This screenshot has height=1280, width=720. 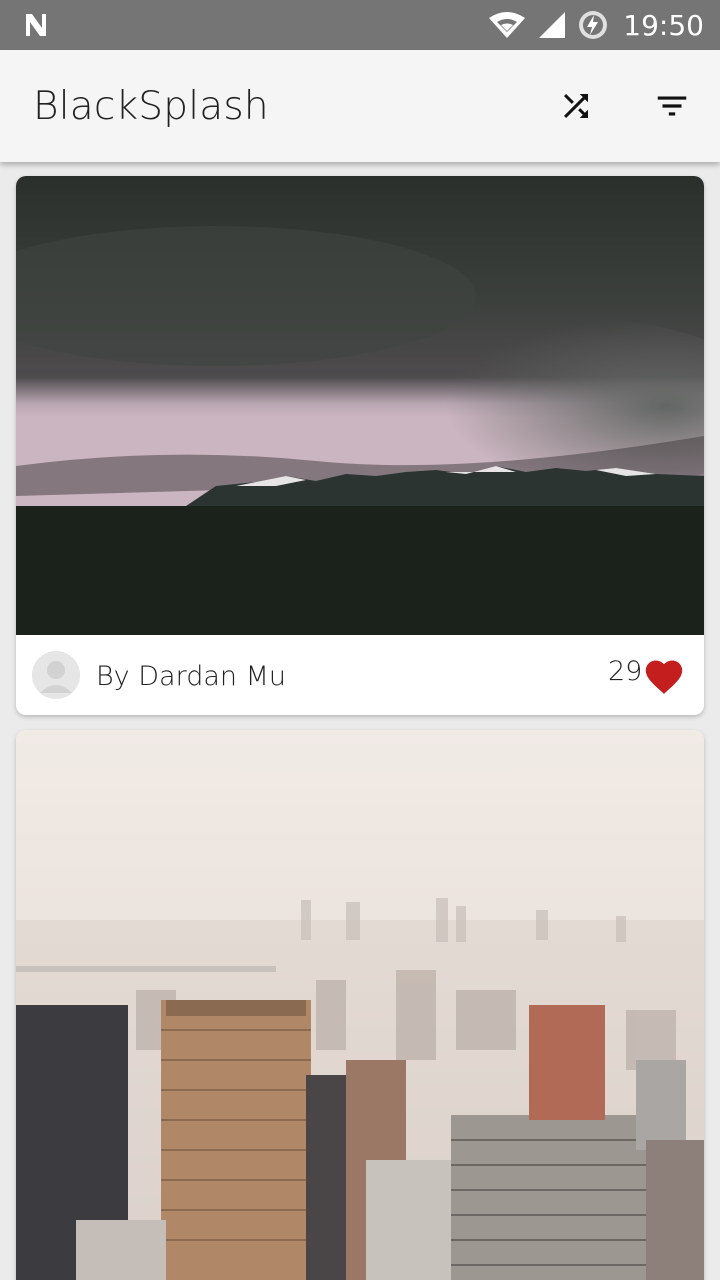 I want to click on battery-charging-icon, so click(x=593, y=25).